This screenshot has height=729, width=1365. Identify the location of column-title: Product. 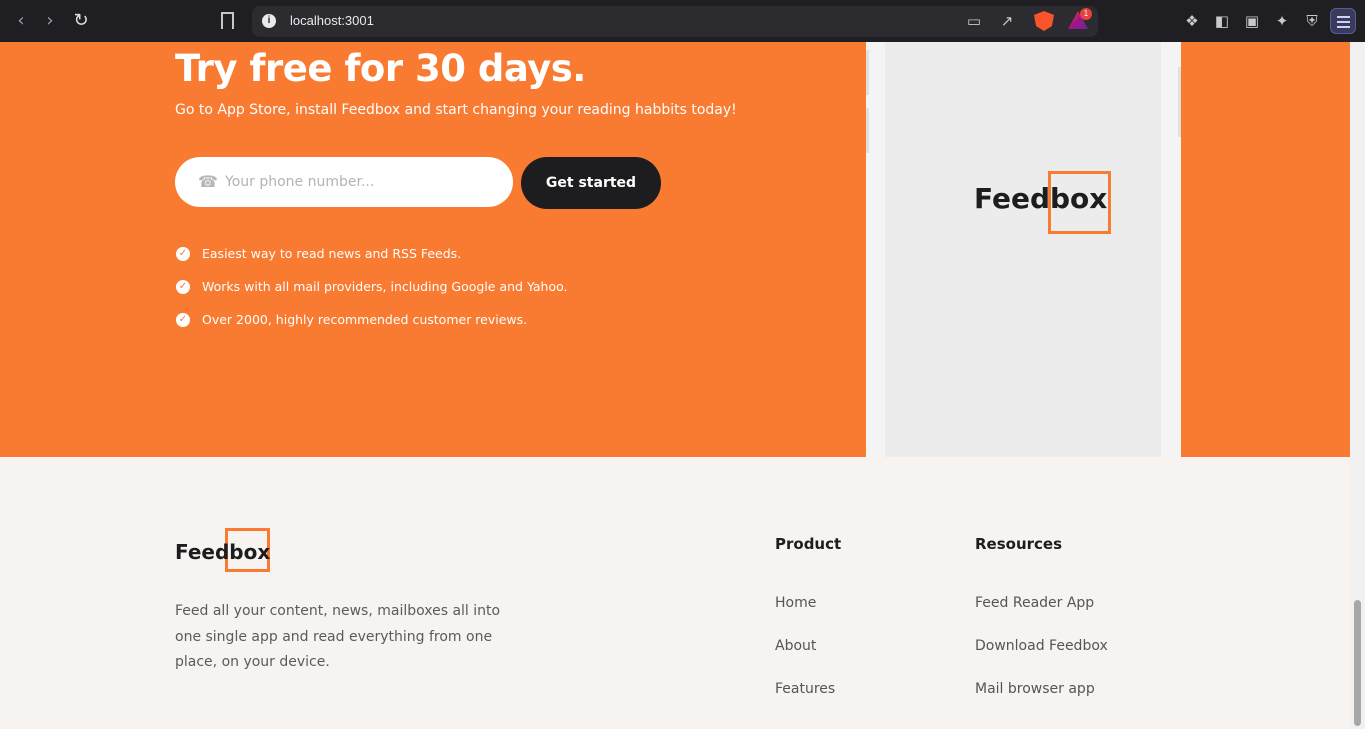
(808, 544).